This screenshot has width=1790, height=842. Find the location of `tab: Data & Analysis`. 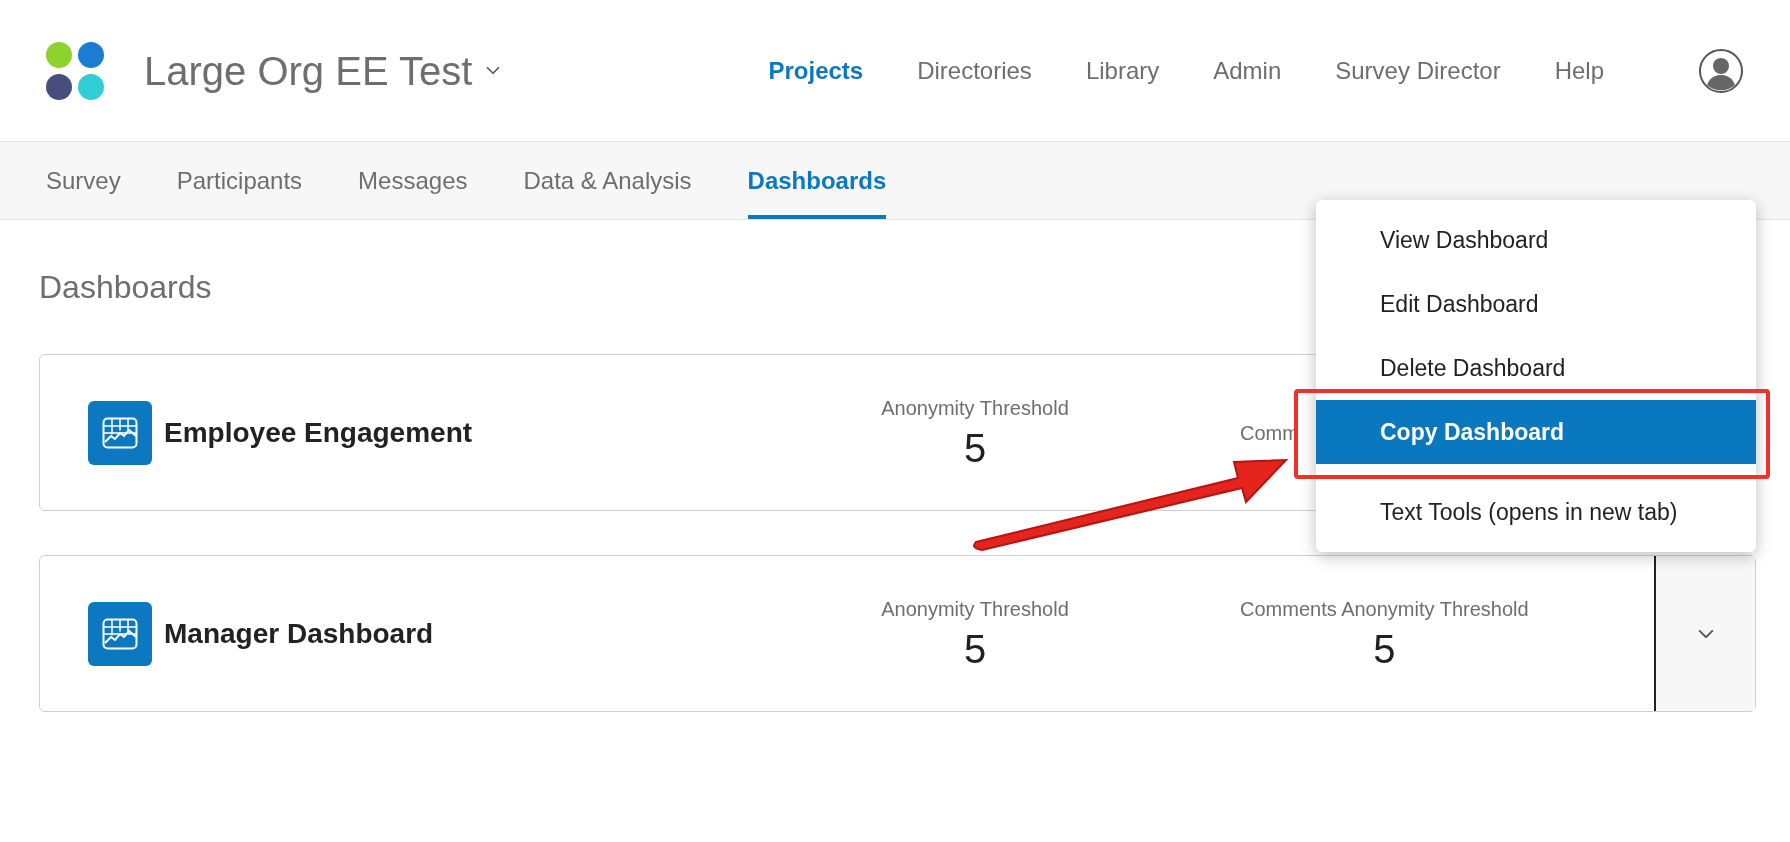

tab: Data & Analysis is located at coordinates (607, 180).